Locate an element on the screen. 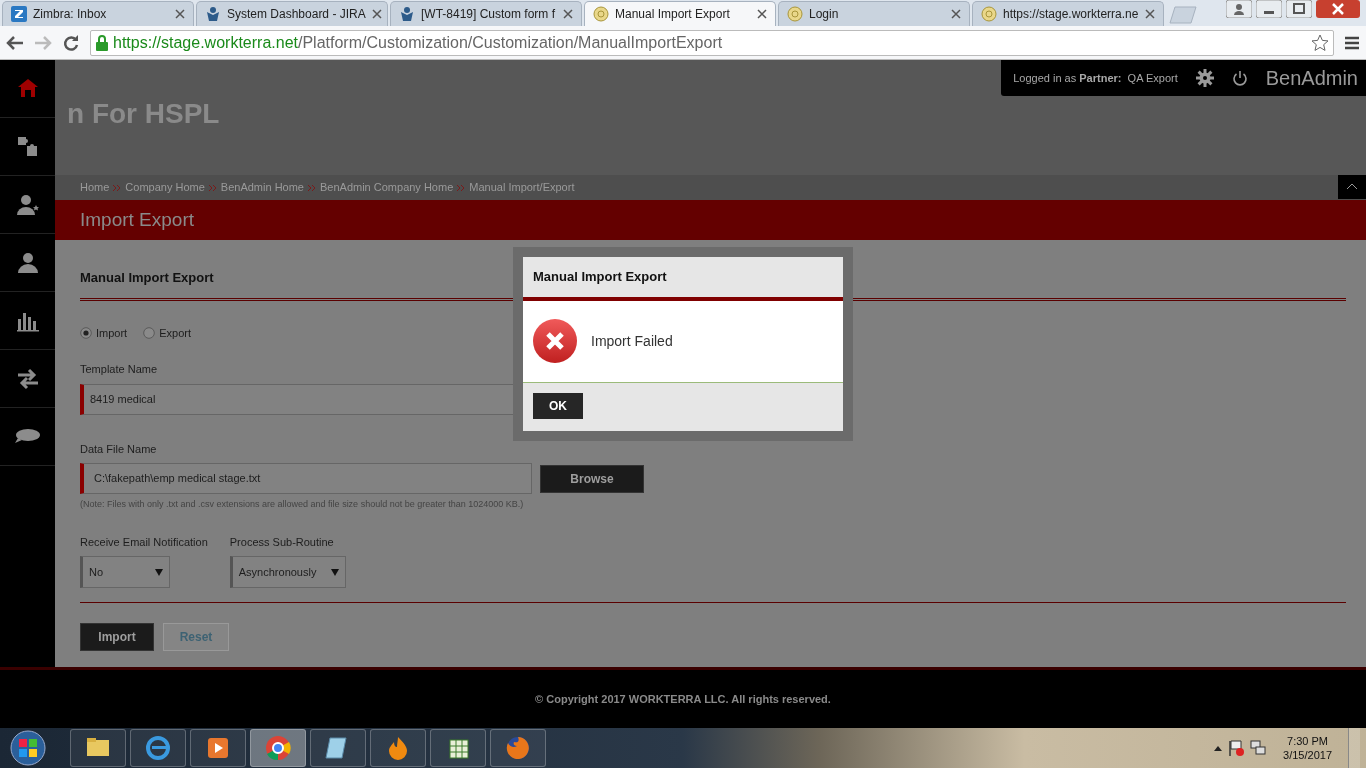 Image resolution: width=1366 pixels, height=768 pixels. tray-arrow-icon is located at coordinates (1218, 748).